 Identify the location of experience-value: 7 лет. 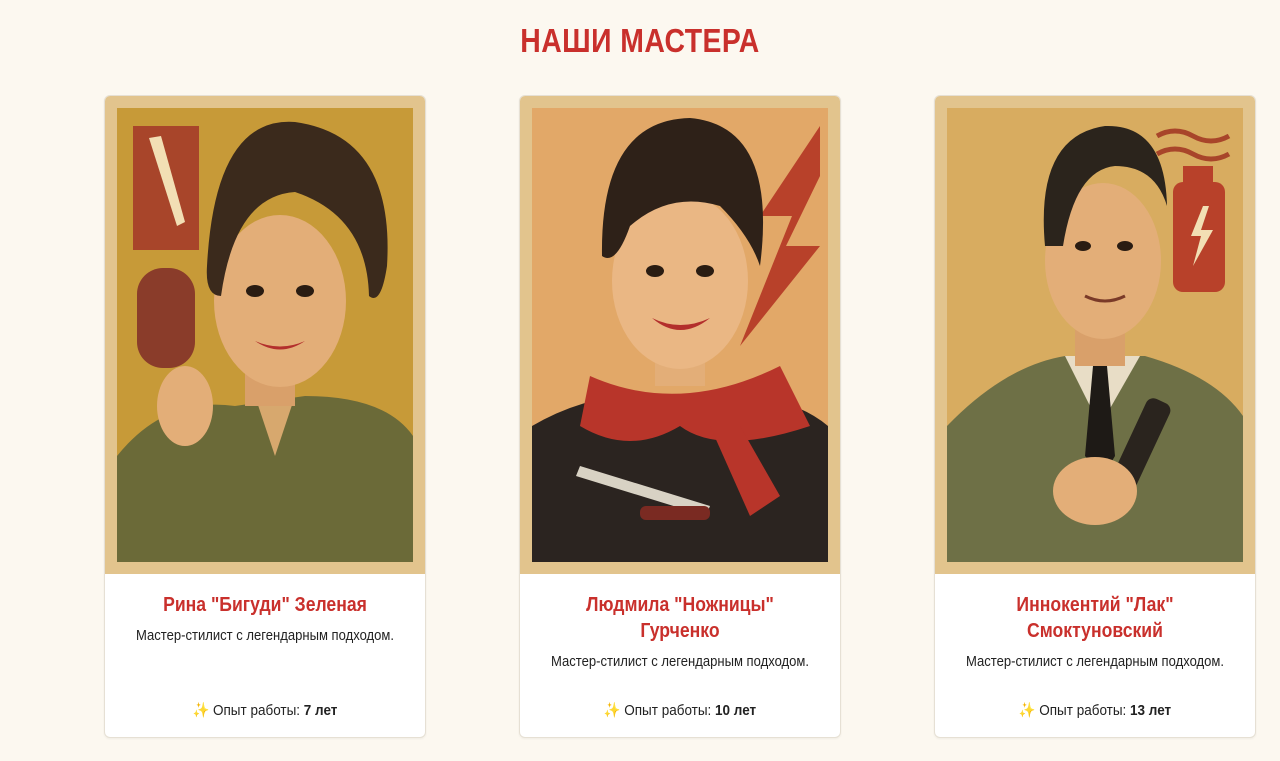
(320, 710).